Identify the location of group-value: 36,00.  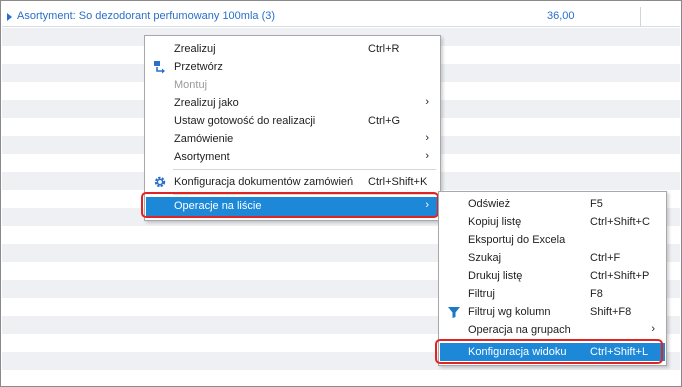
(561, 16).